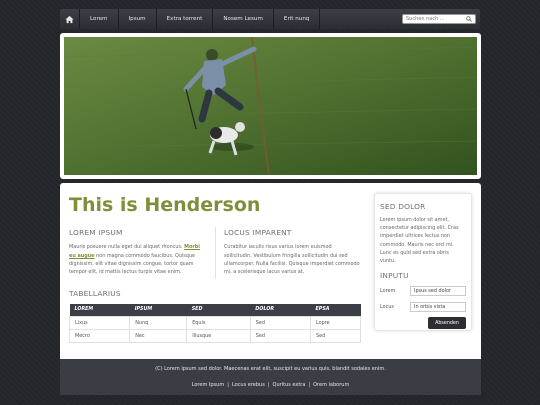 The image size is (540, 405). Describe the element at coordinates (403, 206) in the screenshot. I see `sidebar-heading: SED DOLOR` at that location.